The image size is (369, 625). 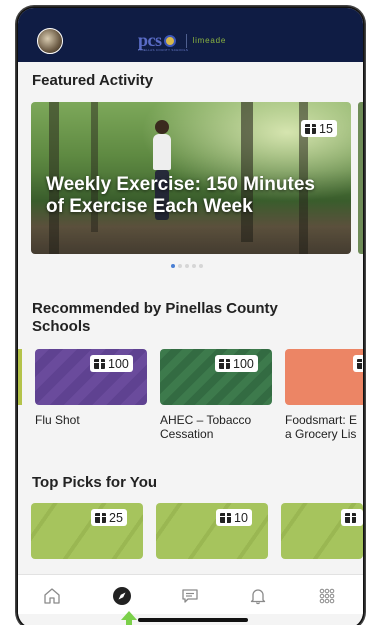 What do you see at coordinates (209, 40) in the screenshot?
I see `partner-logo-text: limeade` at bounding box center [209, 40].